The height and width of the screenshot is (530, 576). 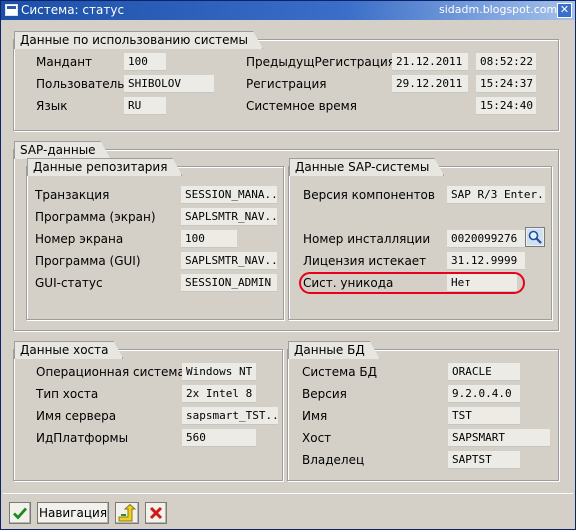 What do you see at coordinates (484, 394) in the screenshot?
I see `db-version-field: 9.2.0.4.0` at bounding box center [484, 394].